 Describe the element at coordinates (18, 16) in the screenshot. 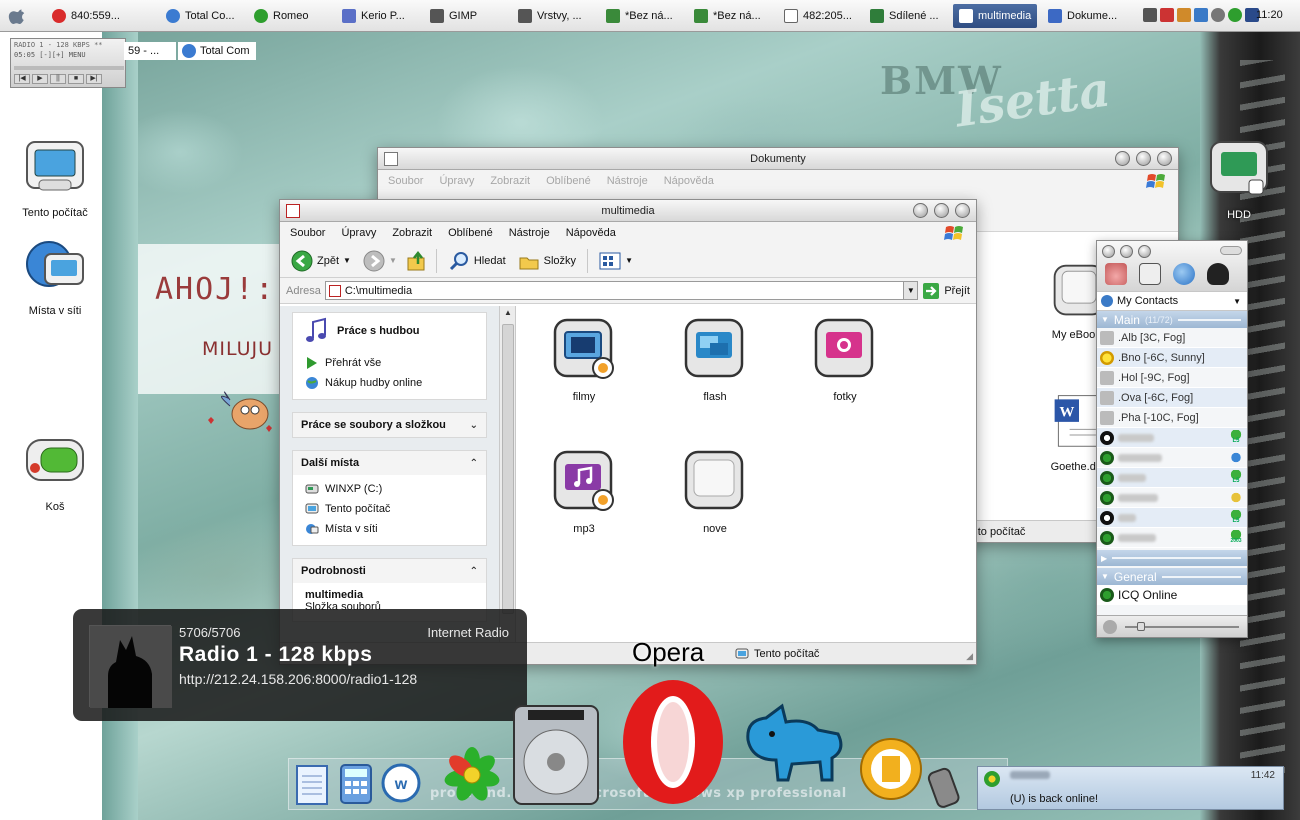

I see `apple-menu-icon` at that location.